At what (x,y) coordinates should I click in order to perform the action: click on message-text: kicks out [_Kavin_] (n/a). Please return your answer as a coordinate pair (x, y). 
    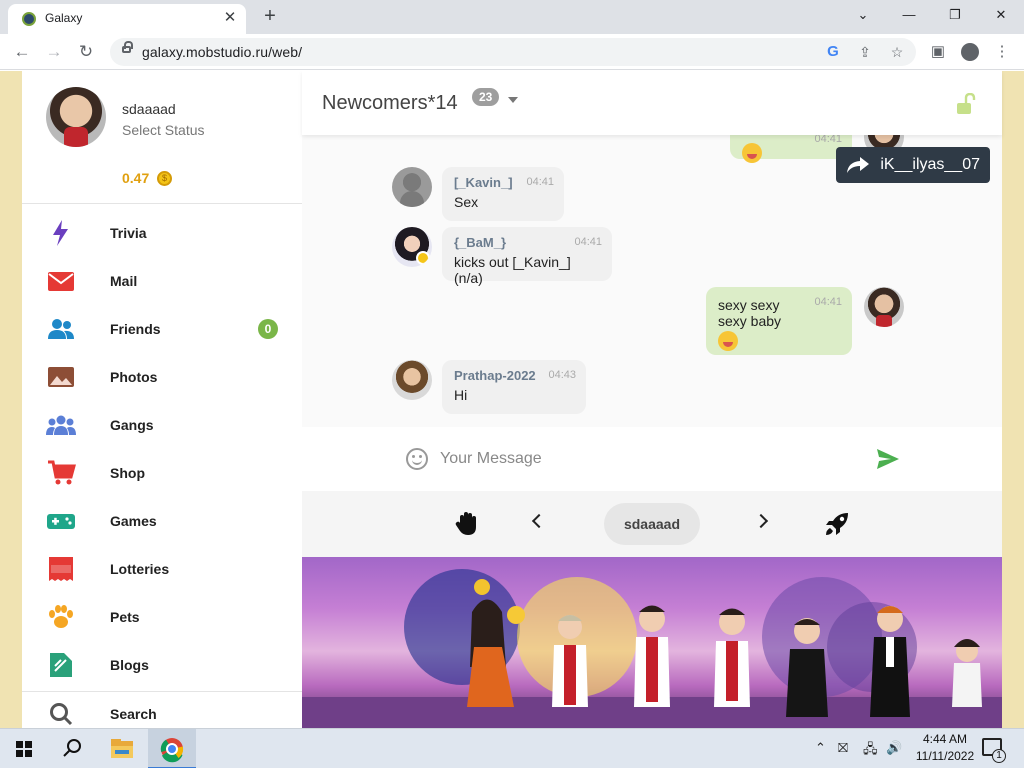
    Looking at the image, I should click on (512, 270).